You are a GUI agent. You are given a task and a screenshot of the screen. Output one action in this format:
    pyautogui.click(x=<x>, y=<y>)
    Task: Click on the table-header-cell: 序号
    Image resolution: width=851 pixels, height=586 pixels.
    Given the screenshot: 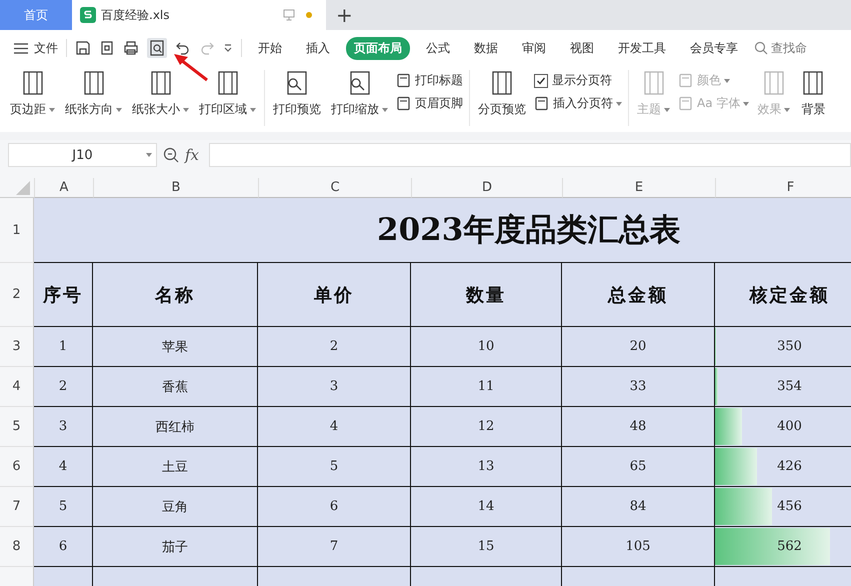 What is the action you would take?
    pyautogui.click(x=63, y=295)
    